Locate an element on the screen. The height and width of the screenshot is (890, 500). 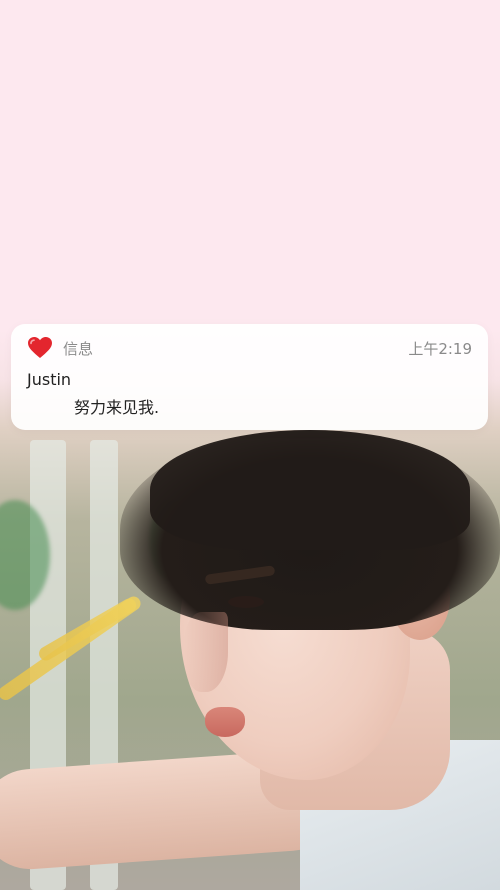
message-preview: 努力来见我. is located at coordinates (117, 407).